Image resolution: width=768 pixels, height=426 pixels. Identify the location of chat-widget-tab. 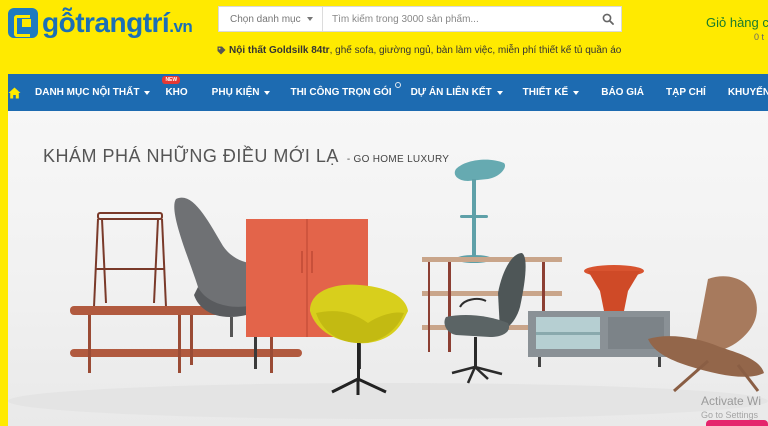
(737, 423).